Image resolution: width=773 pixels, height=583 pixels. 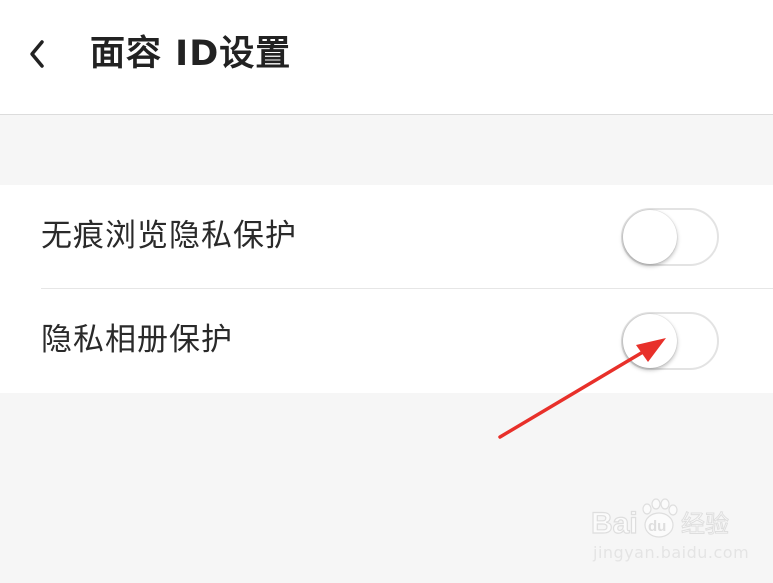 I want to click on baidu-jingyan-watermark: Bai du 经验 jingyan.baidu.com, so click(x=670, y=532).